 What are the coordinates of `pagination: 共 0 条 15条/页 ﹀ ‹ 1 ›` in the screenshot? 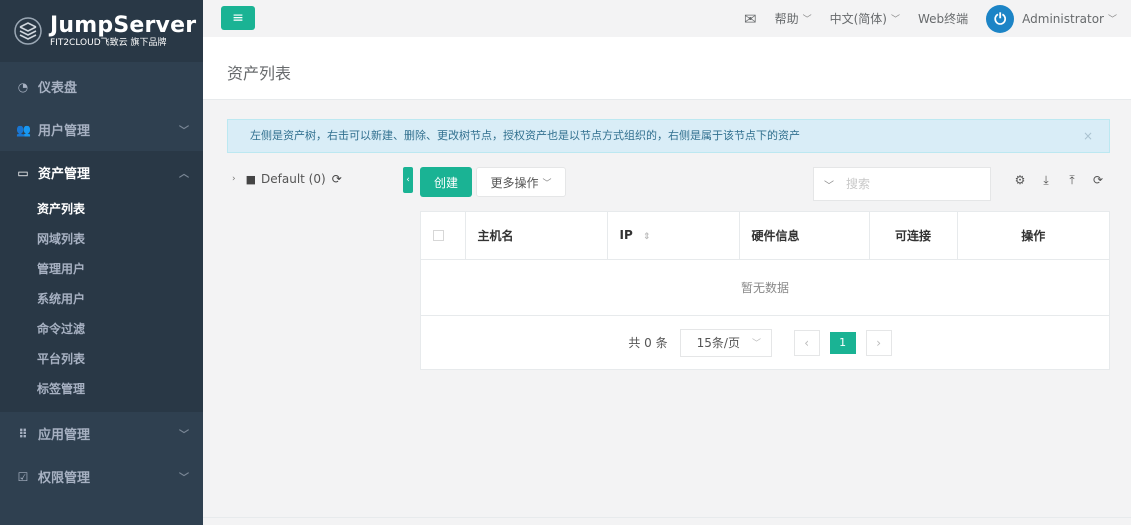 It's located at (765, 343).